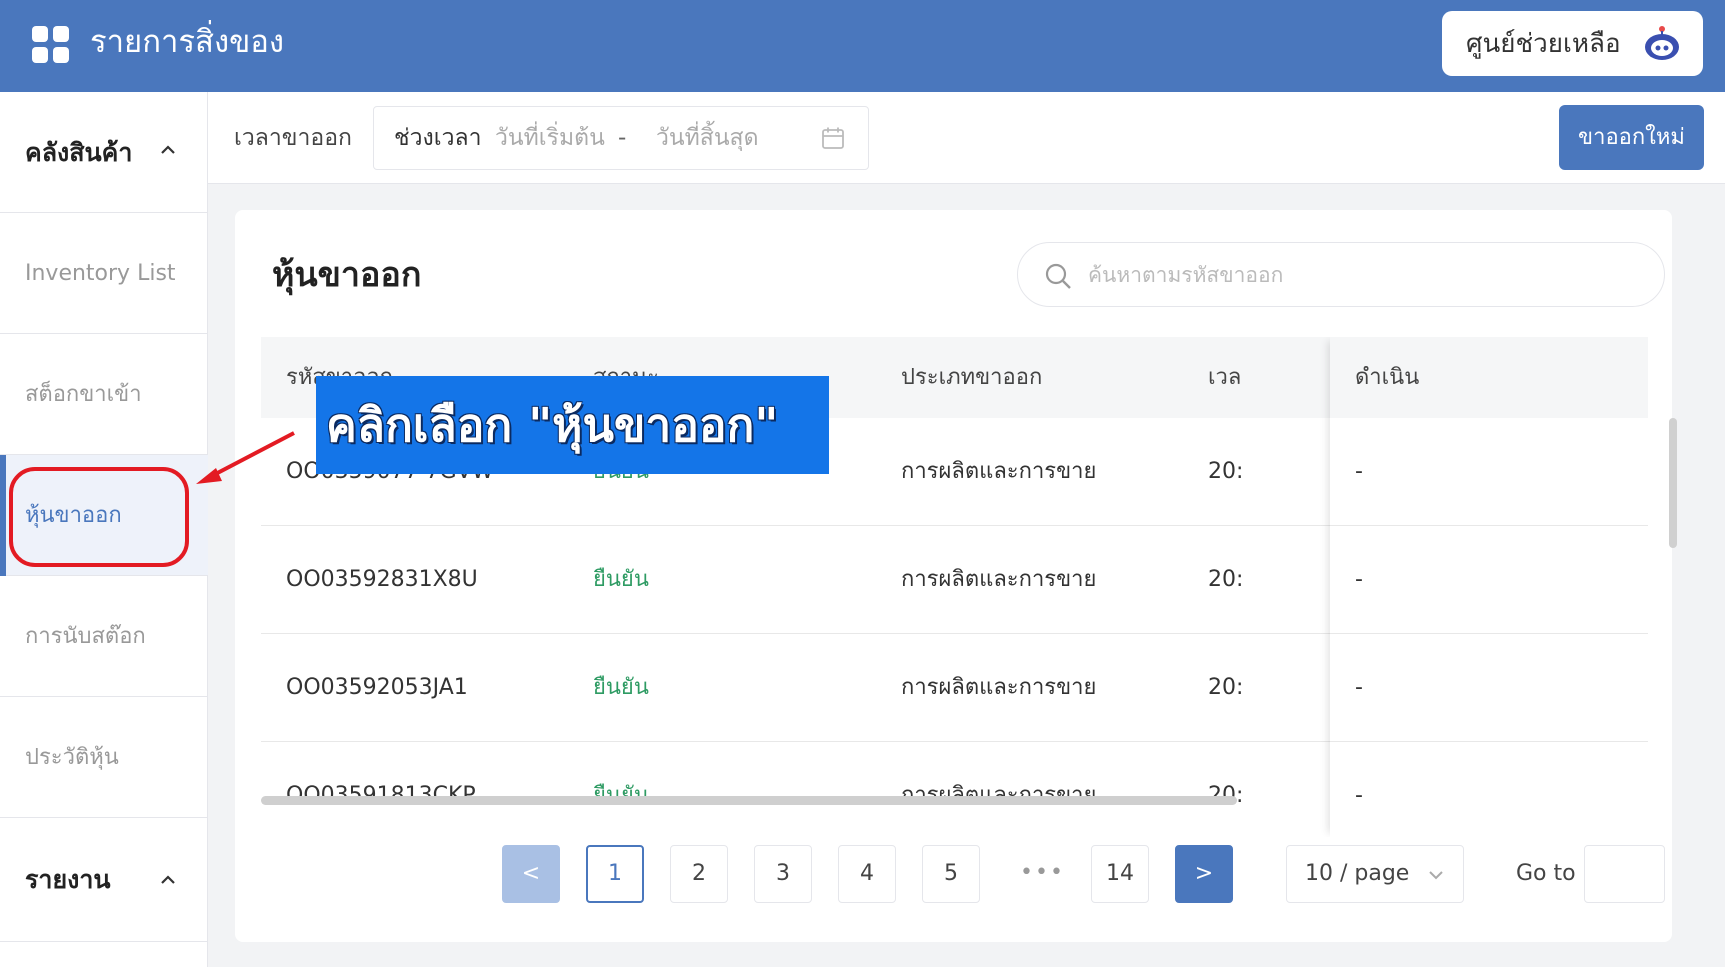  What do you see at coordinates (1662, 43) in the screenshot?
I see `robot-icon` at bounding box center [1662, 43].